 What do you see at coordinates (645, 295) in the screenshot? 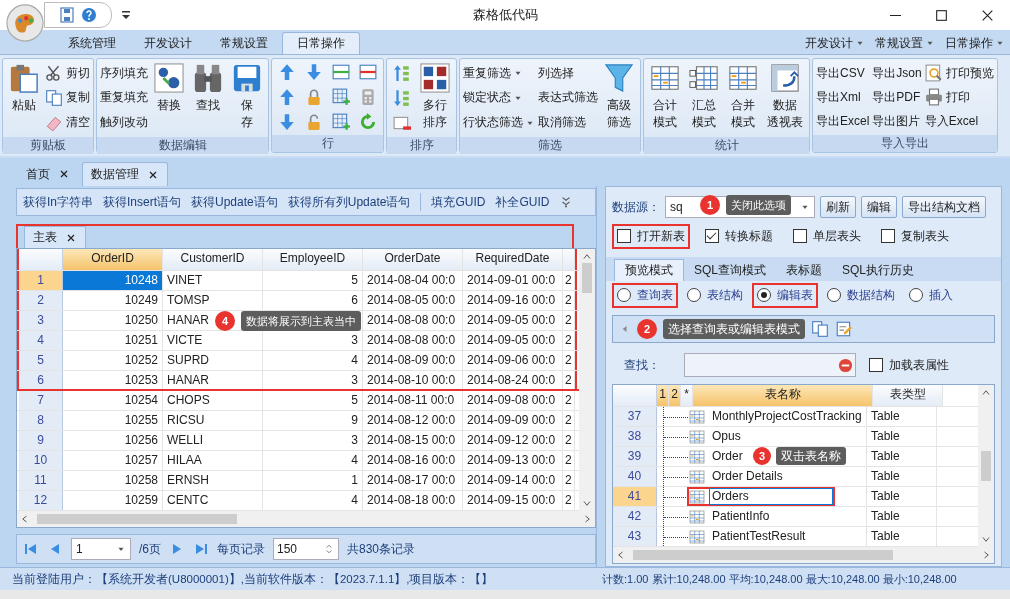
I see `radio-button: 查询表` at bounding box center [645, 295].